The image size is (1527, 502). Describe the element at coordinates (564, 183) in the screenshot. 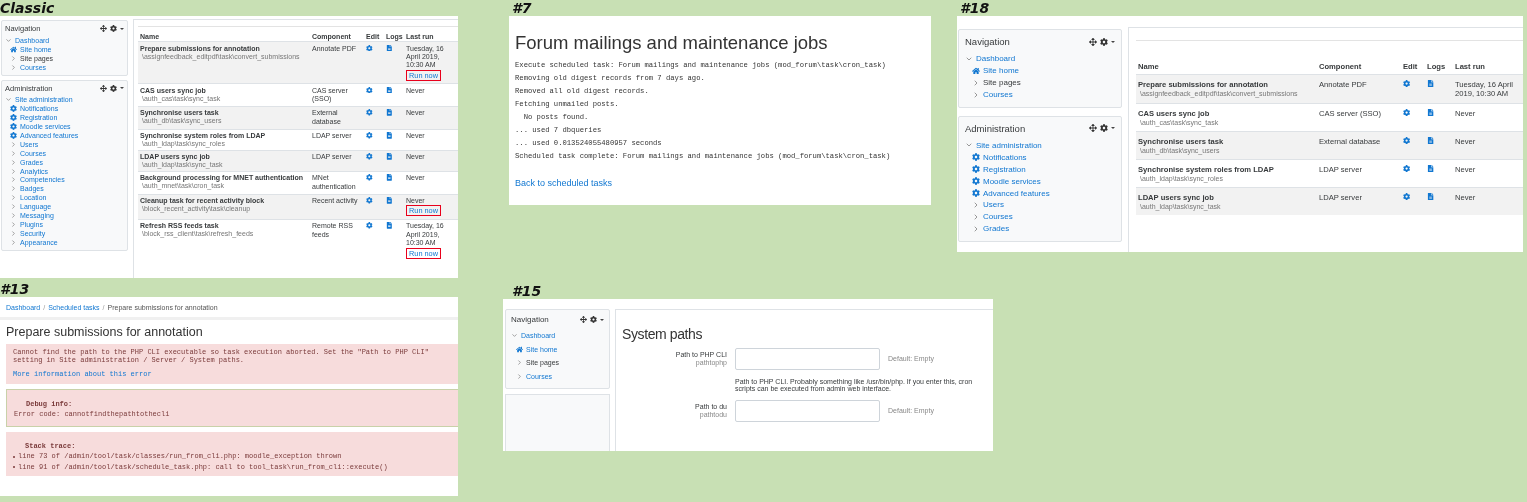

I see `back-link: Back to scheduled tasks` at that location.